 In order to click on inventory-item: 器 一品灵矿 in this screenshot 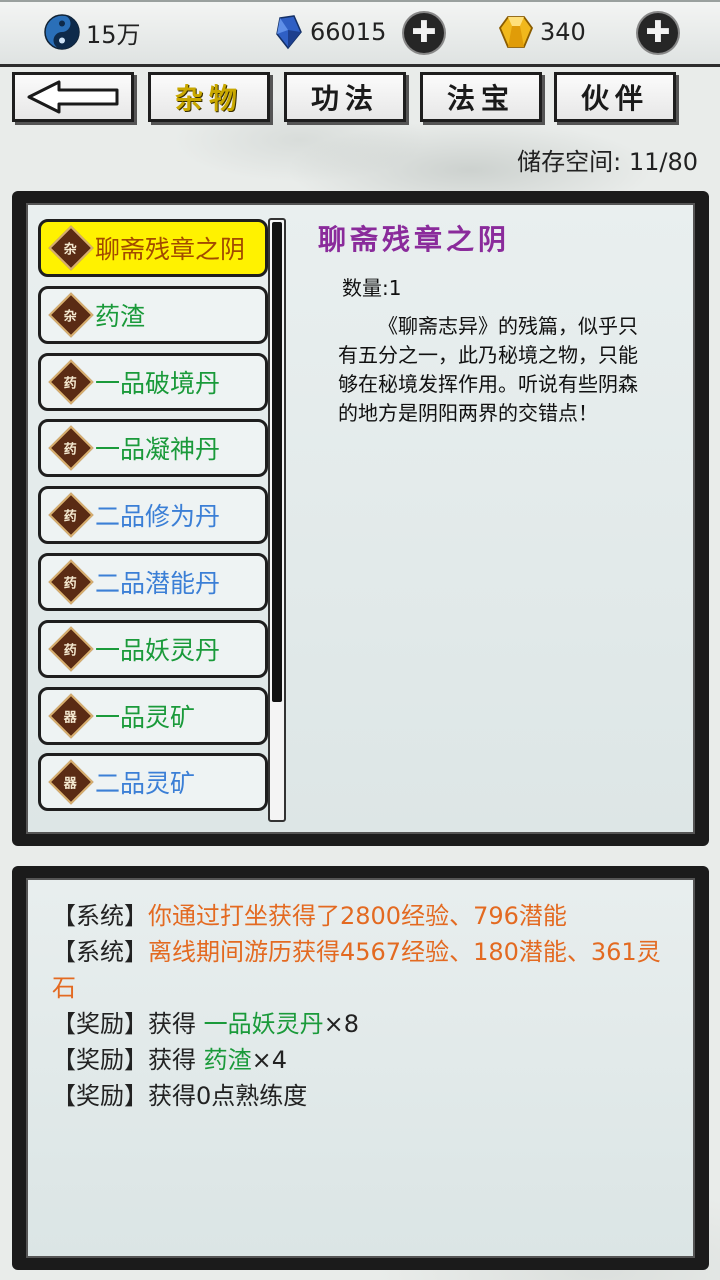, I will do `click(153, 715)`.